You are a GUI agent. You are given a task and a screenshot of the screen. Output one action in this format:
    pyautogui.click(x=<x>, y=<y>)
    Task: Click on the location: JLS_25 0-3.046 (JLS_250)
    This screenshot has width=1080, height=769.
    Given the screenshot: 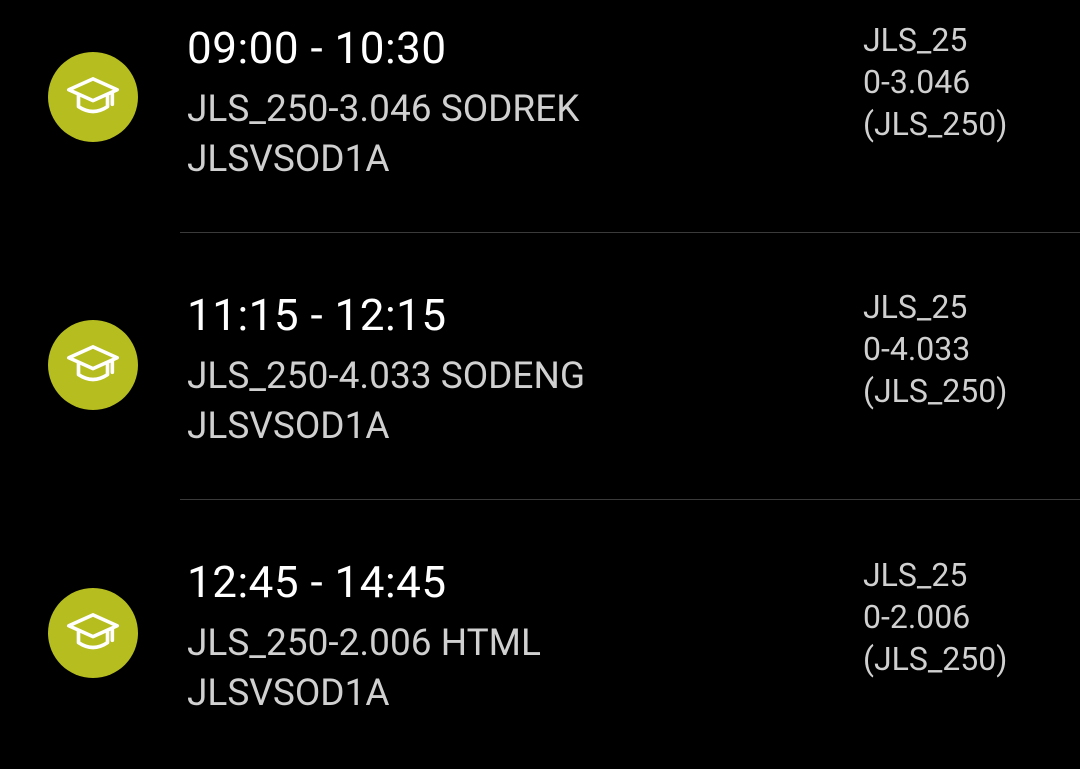 What is the action you would take?
    pyautogui.click(x=963, y=82)
    